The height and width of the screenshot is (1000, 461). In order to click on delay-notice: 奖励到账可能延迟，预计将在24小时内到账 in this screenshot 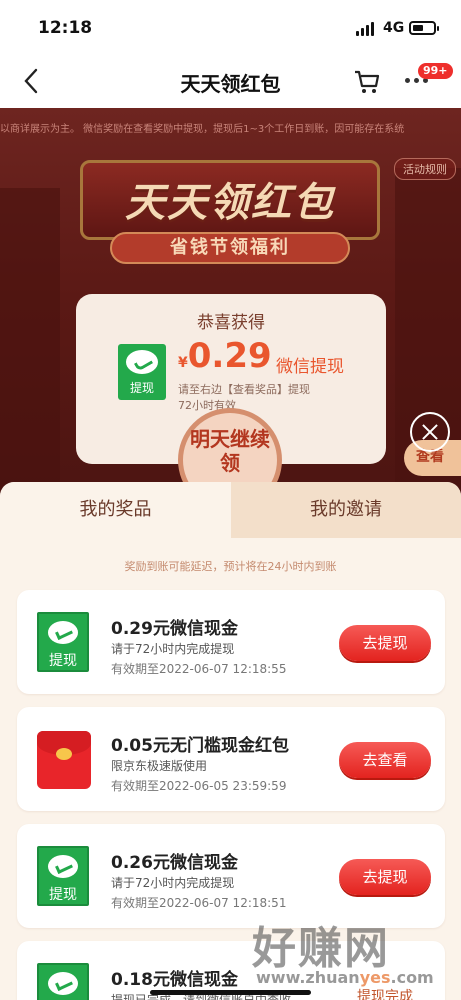, I will do `click(230, 566)`.